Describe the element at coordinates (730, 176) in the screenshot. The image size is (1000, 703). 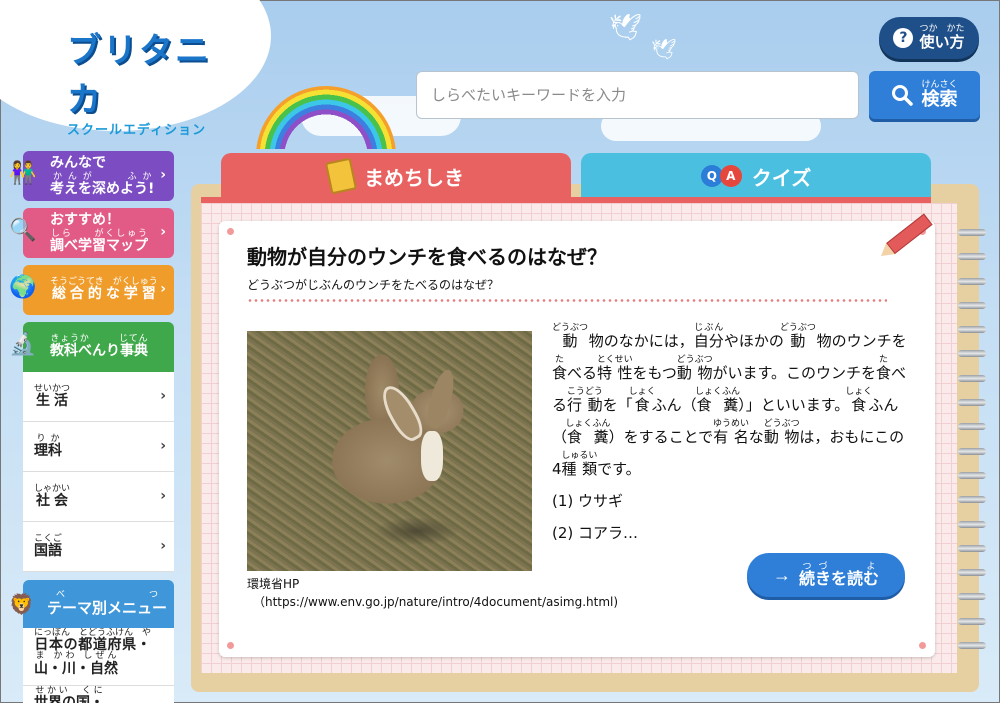
I see `qa-a: A` at that location.